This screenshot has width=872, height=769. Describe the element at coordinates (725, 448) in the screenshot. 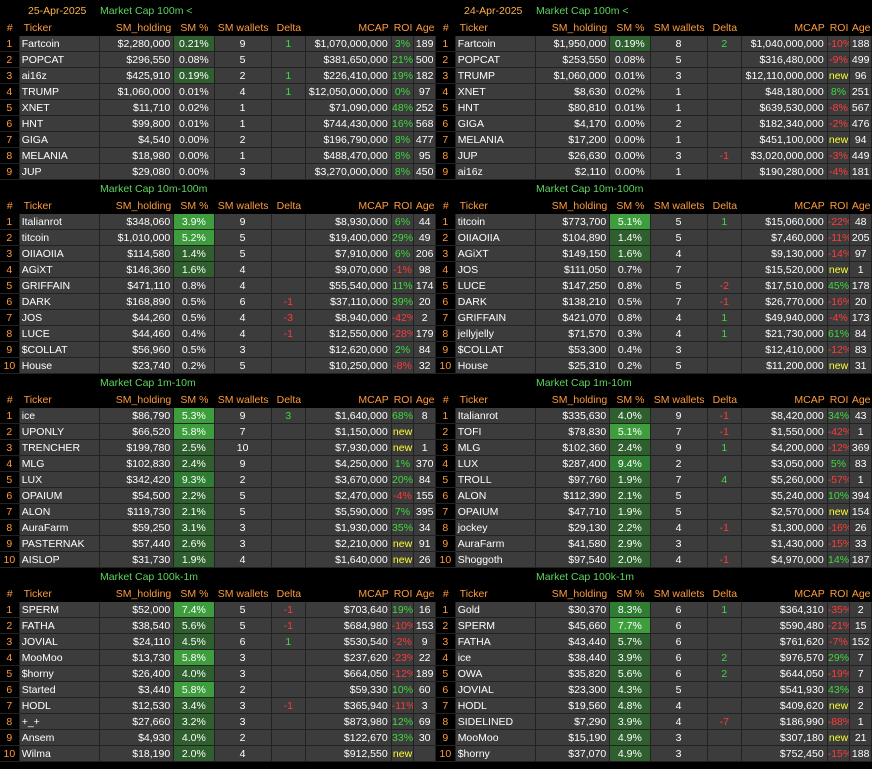

I see `cell-delta: 1` at that location.